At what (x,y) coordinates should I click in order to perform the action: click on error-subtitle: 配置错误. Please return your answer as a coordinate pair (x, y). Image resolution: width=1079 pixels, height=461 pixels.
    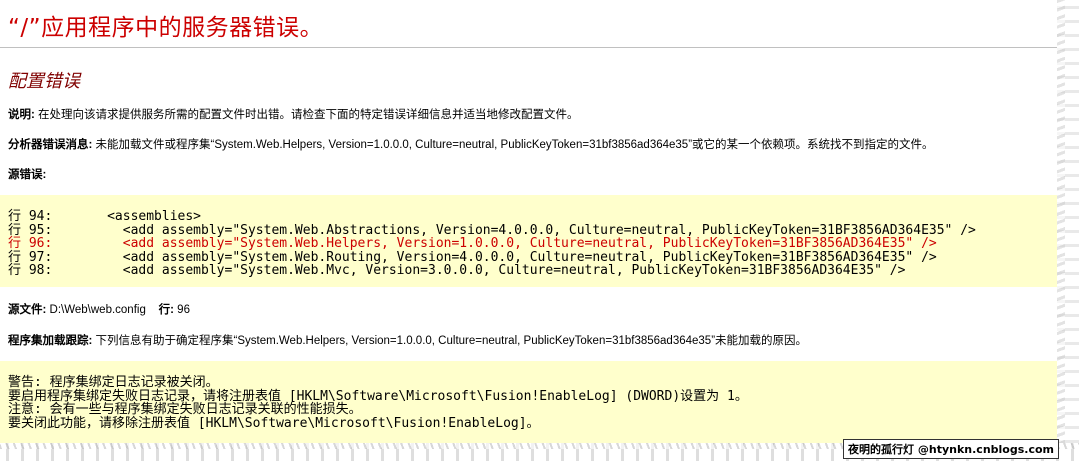
    Looking at the image, I should click on (44, 81).